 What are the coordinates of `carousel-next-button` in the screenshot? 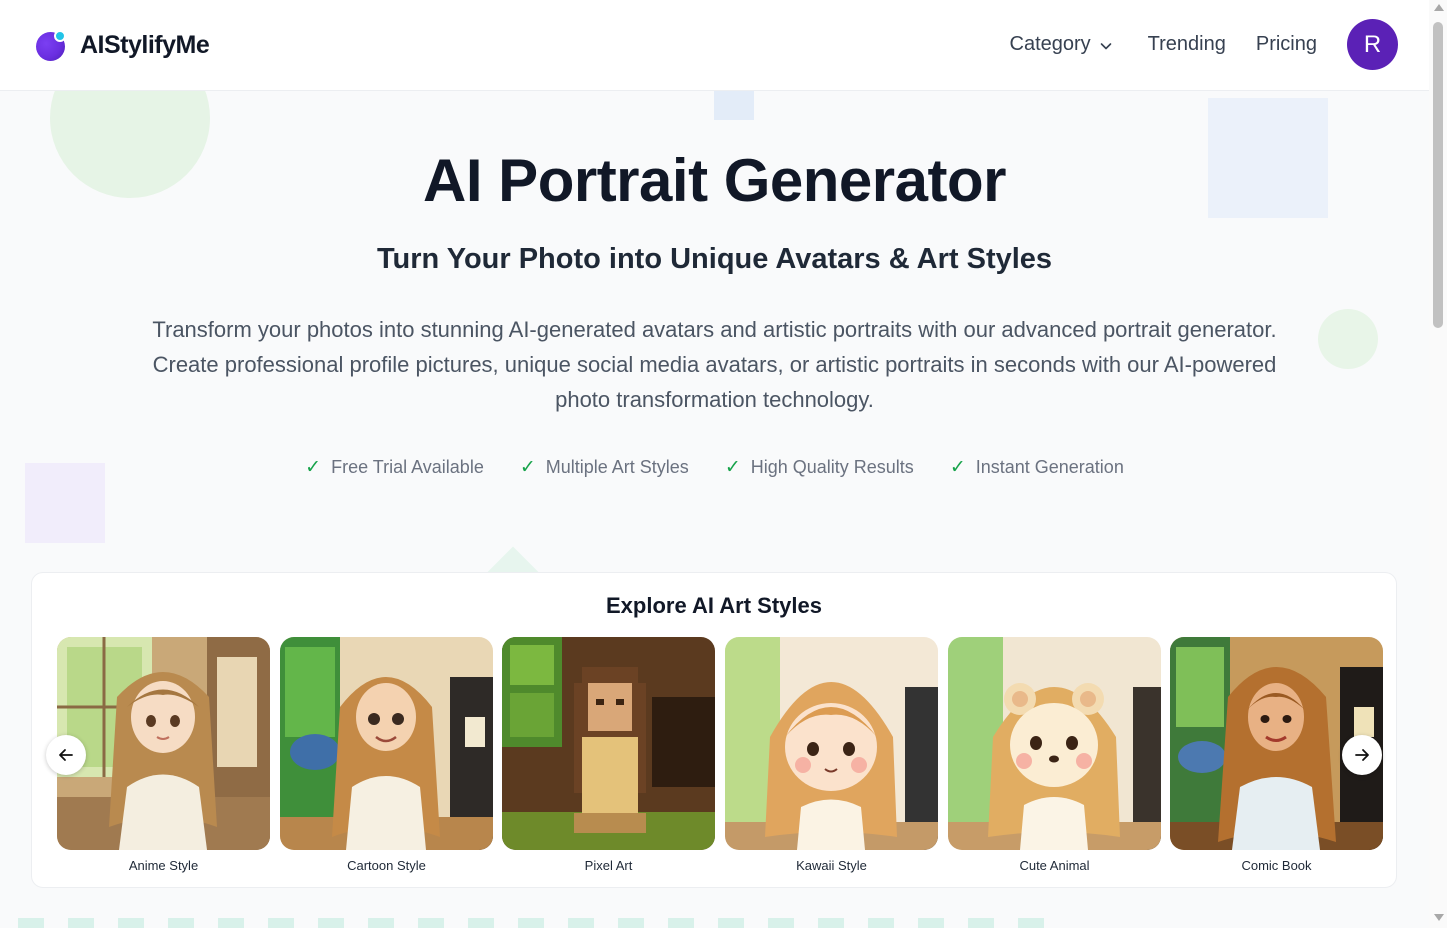 It's located at (1362, 755).